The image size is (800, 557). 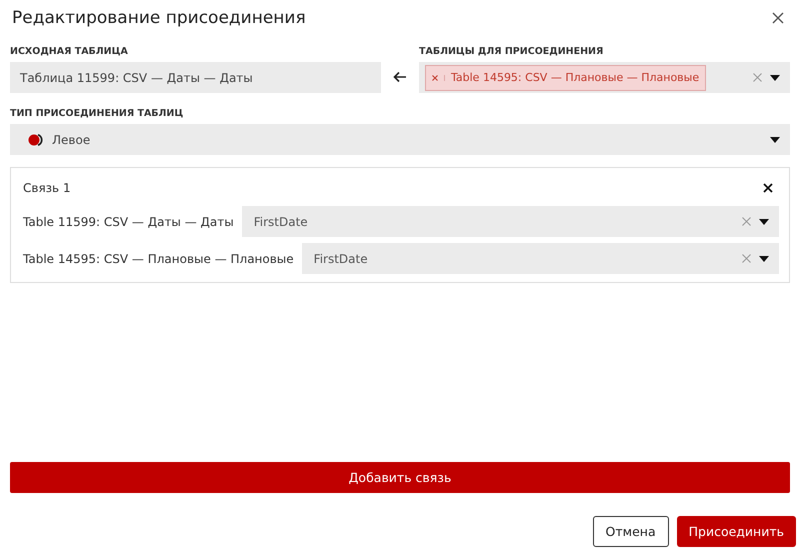 What do you see at coordinates (128, 221) in the screenshot?
I see `table-name: Table 11599: CSV — Даты — Даты` at bounding box center [128, 221].